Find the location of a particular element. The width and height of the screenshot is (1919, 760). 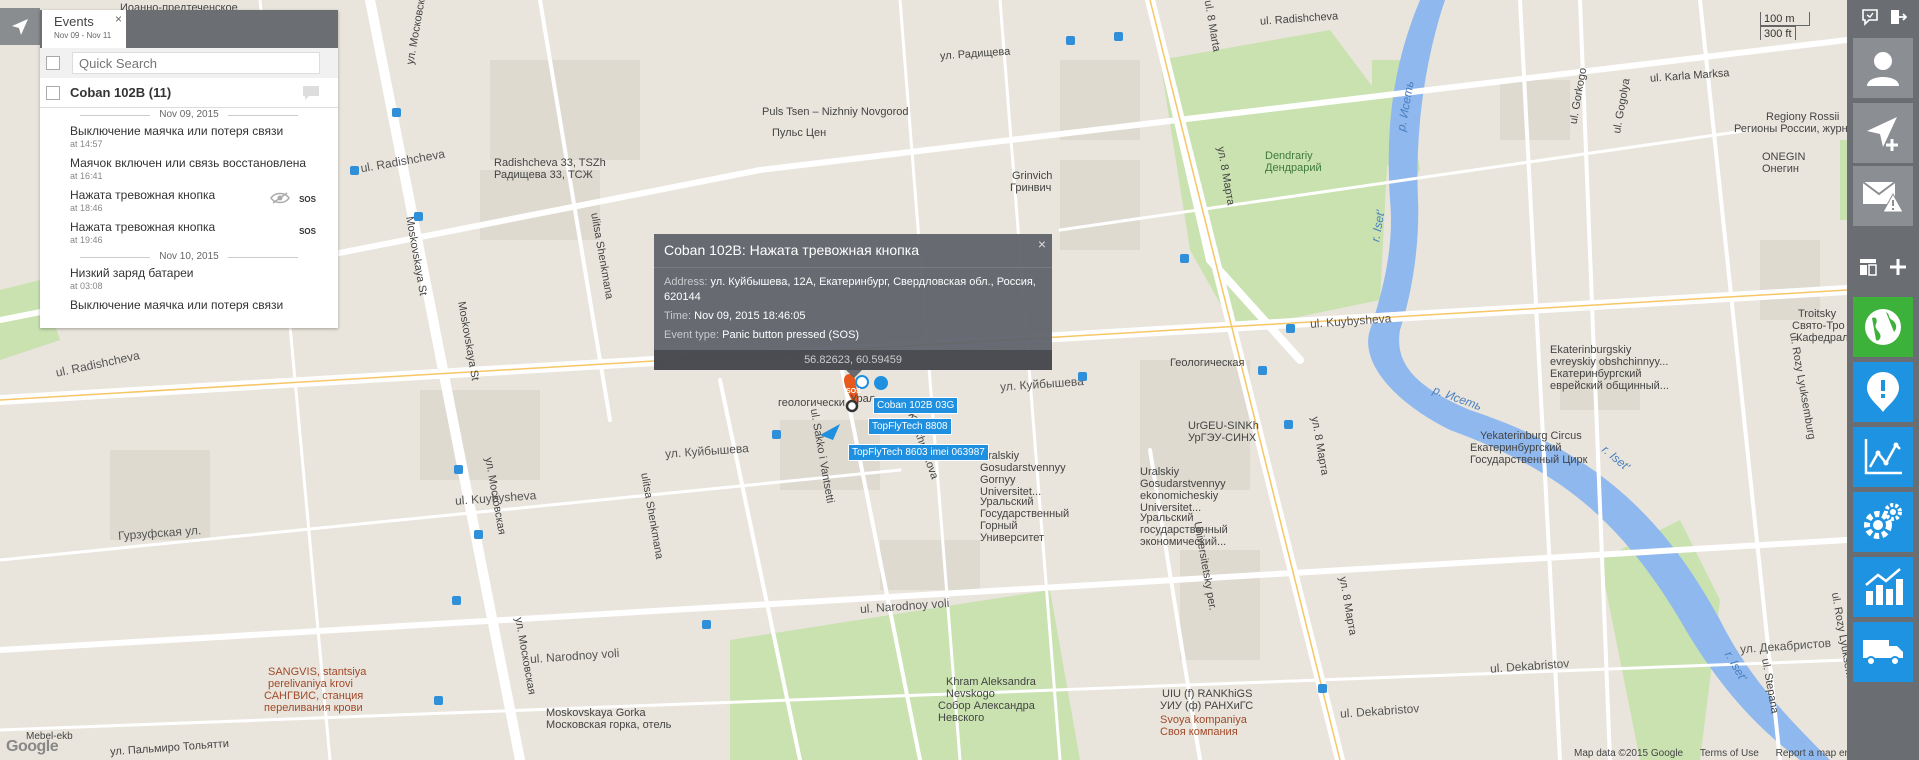

navigation-plus-icon is located at coordinates (1882, 134).